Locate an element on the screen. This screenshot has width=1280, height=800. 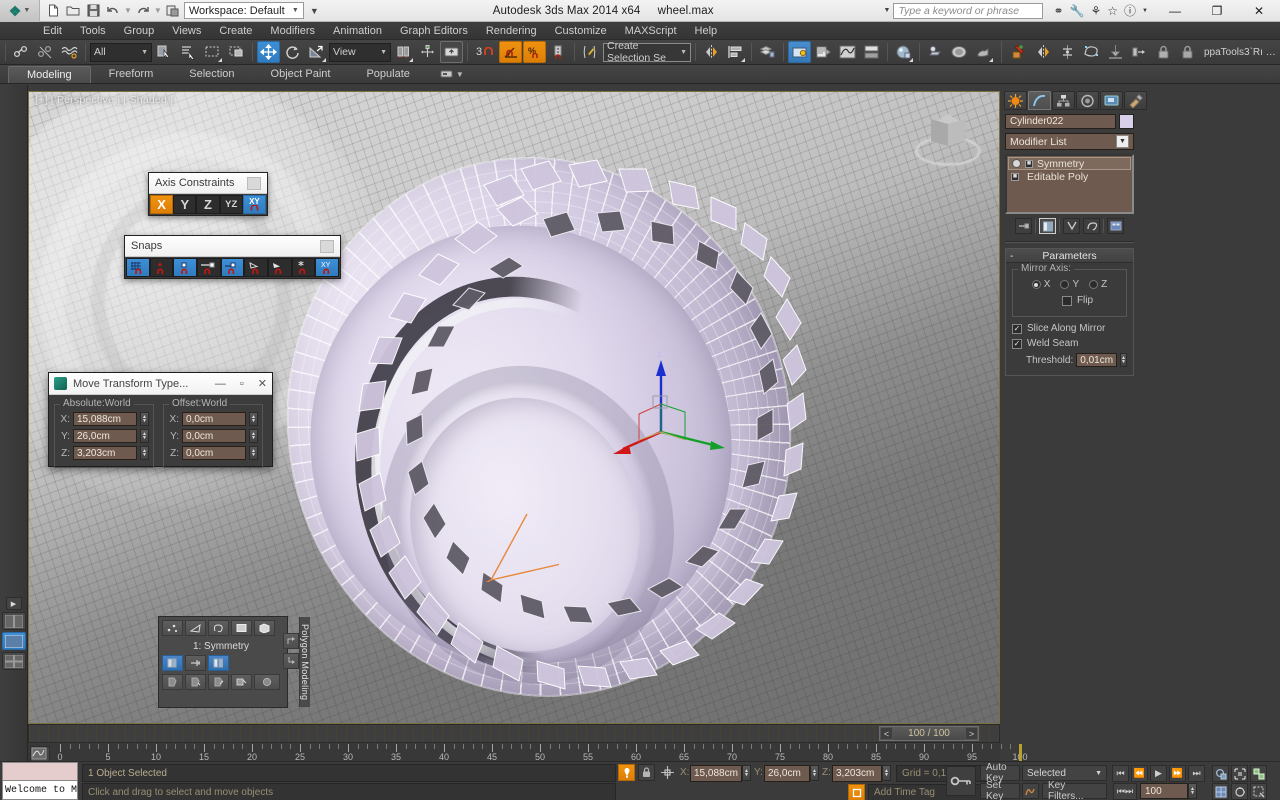
auto-key-button: Auto Key is located at coordinates (1000, 773).